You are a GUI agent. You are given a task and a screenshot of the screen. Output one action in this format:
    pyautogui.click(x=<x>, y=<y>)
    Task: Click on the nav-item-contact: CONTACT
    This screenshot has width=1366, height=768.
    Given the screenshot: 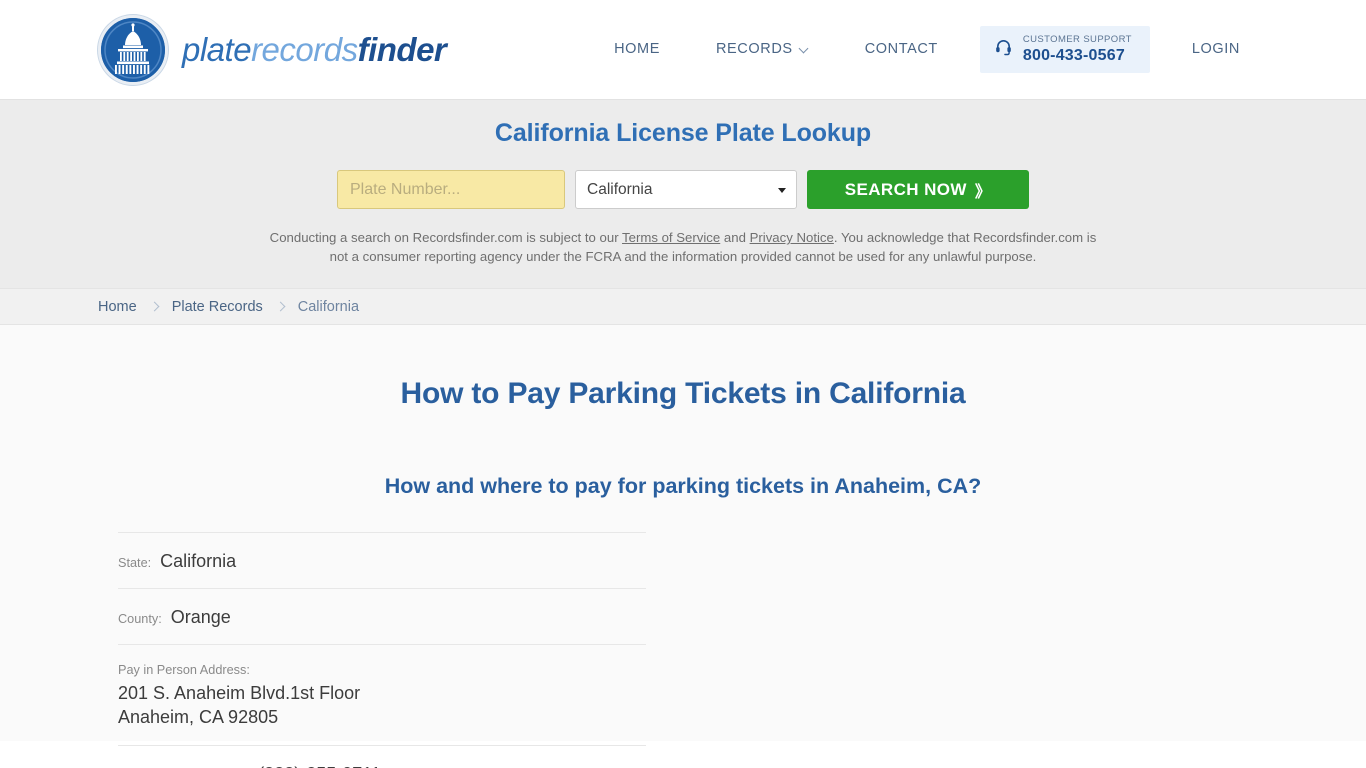 What is the action you would take?
    pyautogui.click(x=901, y=49)
    